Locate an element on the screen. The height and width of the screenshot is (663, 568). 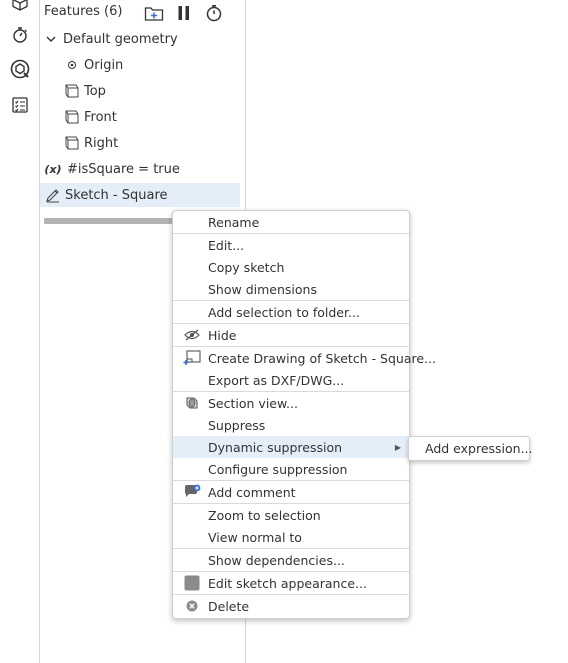
menu-item-zoom-to-selection: Zoom to selection is located at coordinates (291, 515).